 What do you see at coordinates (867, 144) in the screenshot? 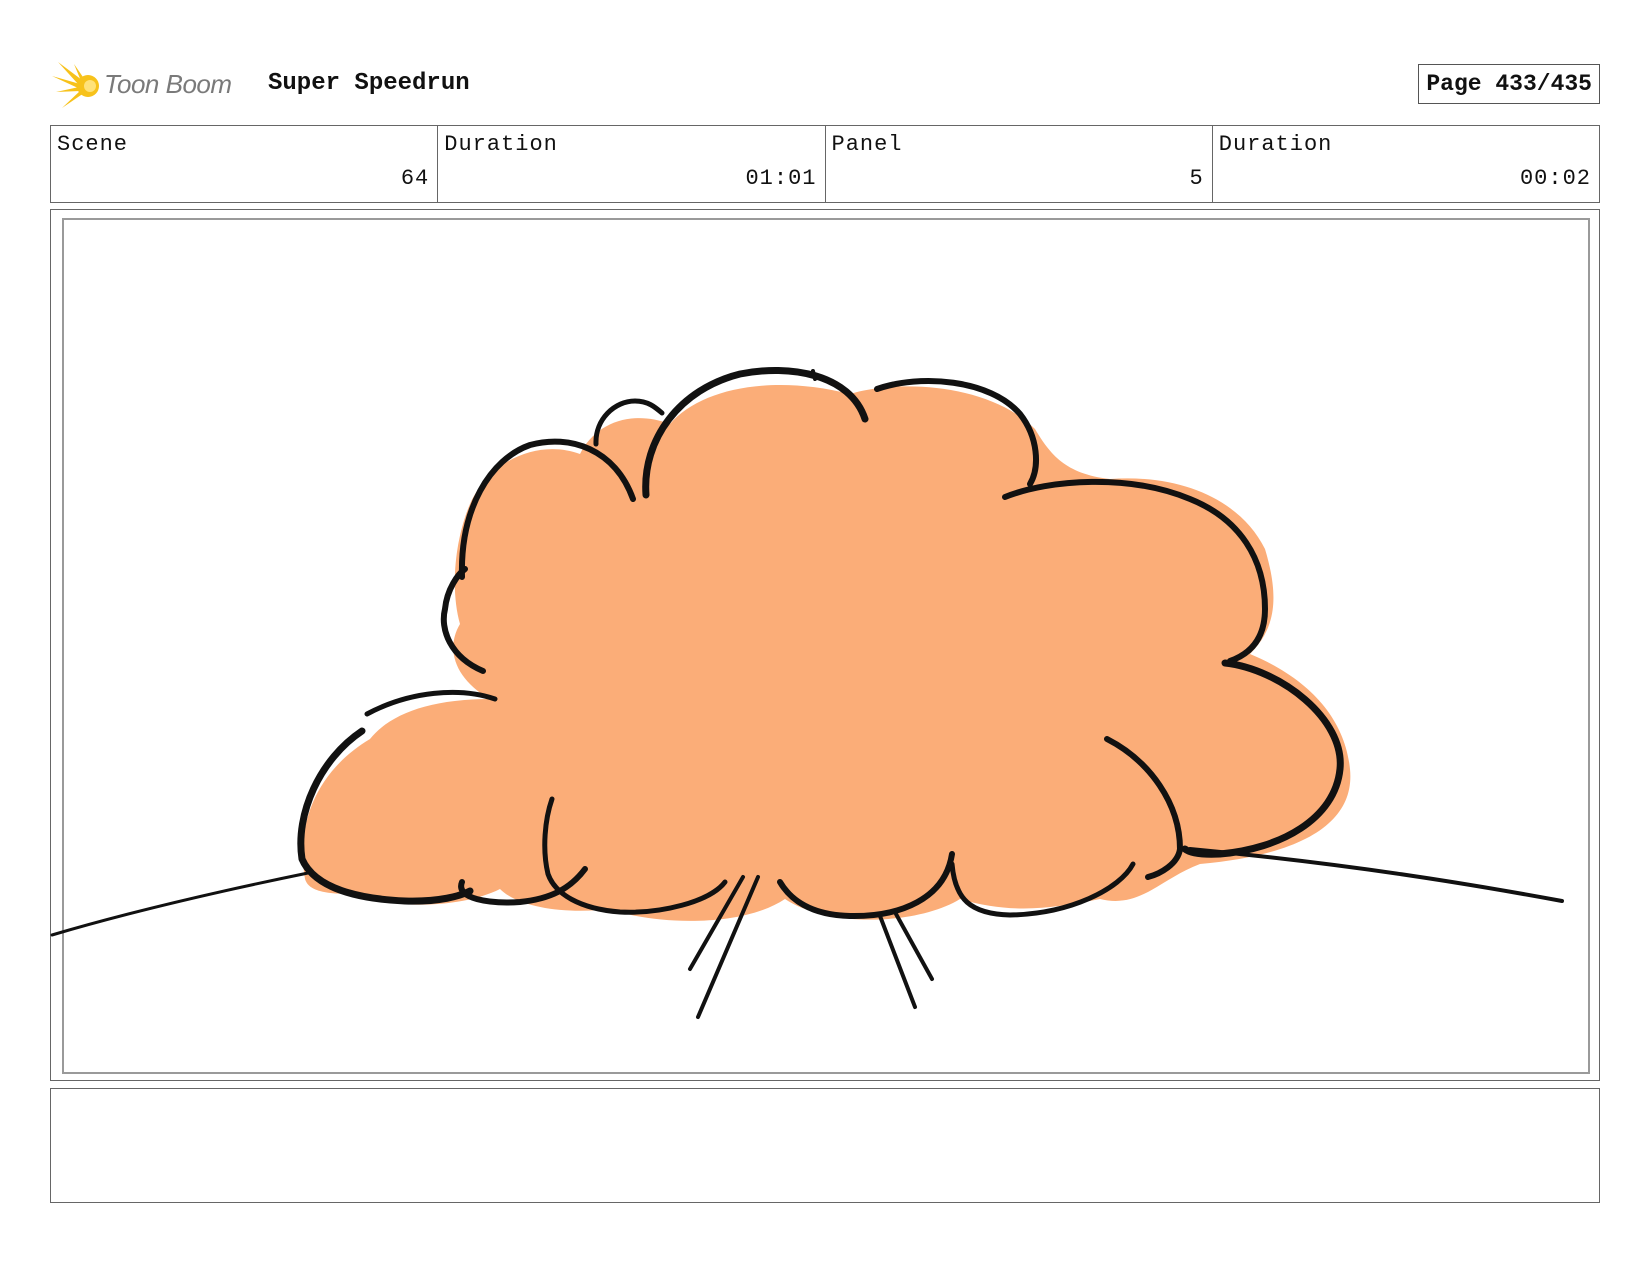
I see `panel-label: Panel` at bounding box center [867, 144].